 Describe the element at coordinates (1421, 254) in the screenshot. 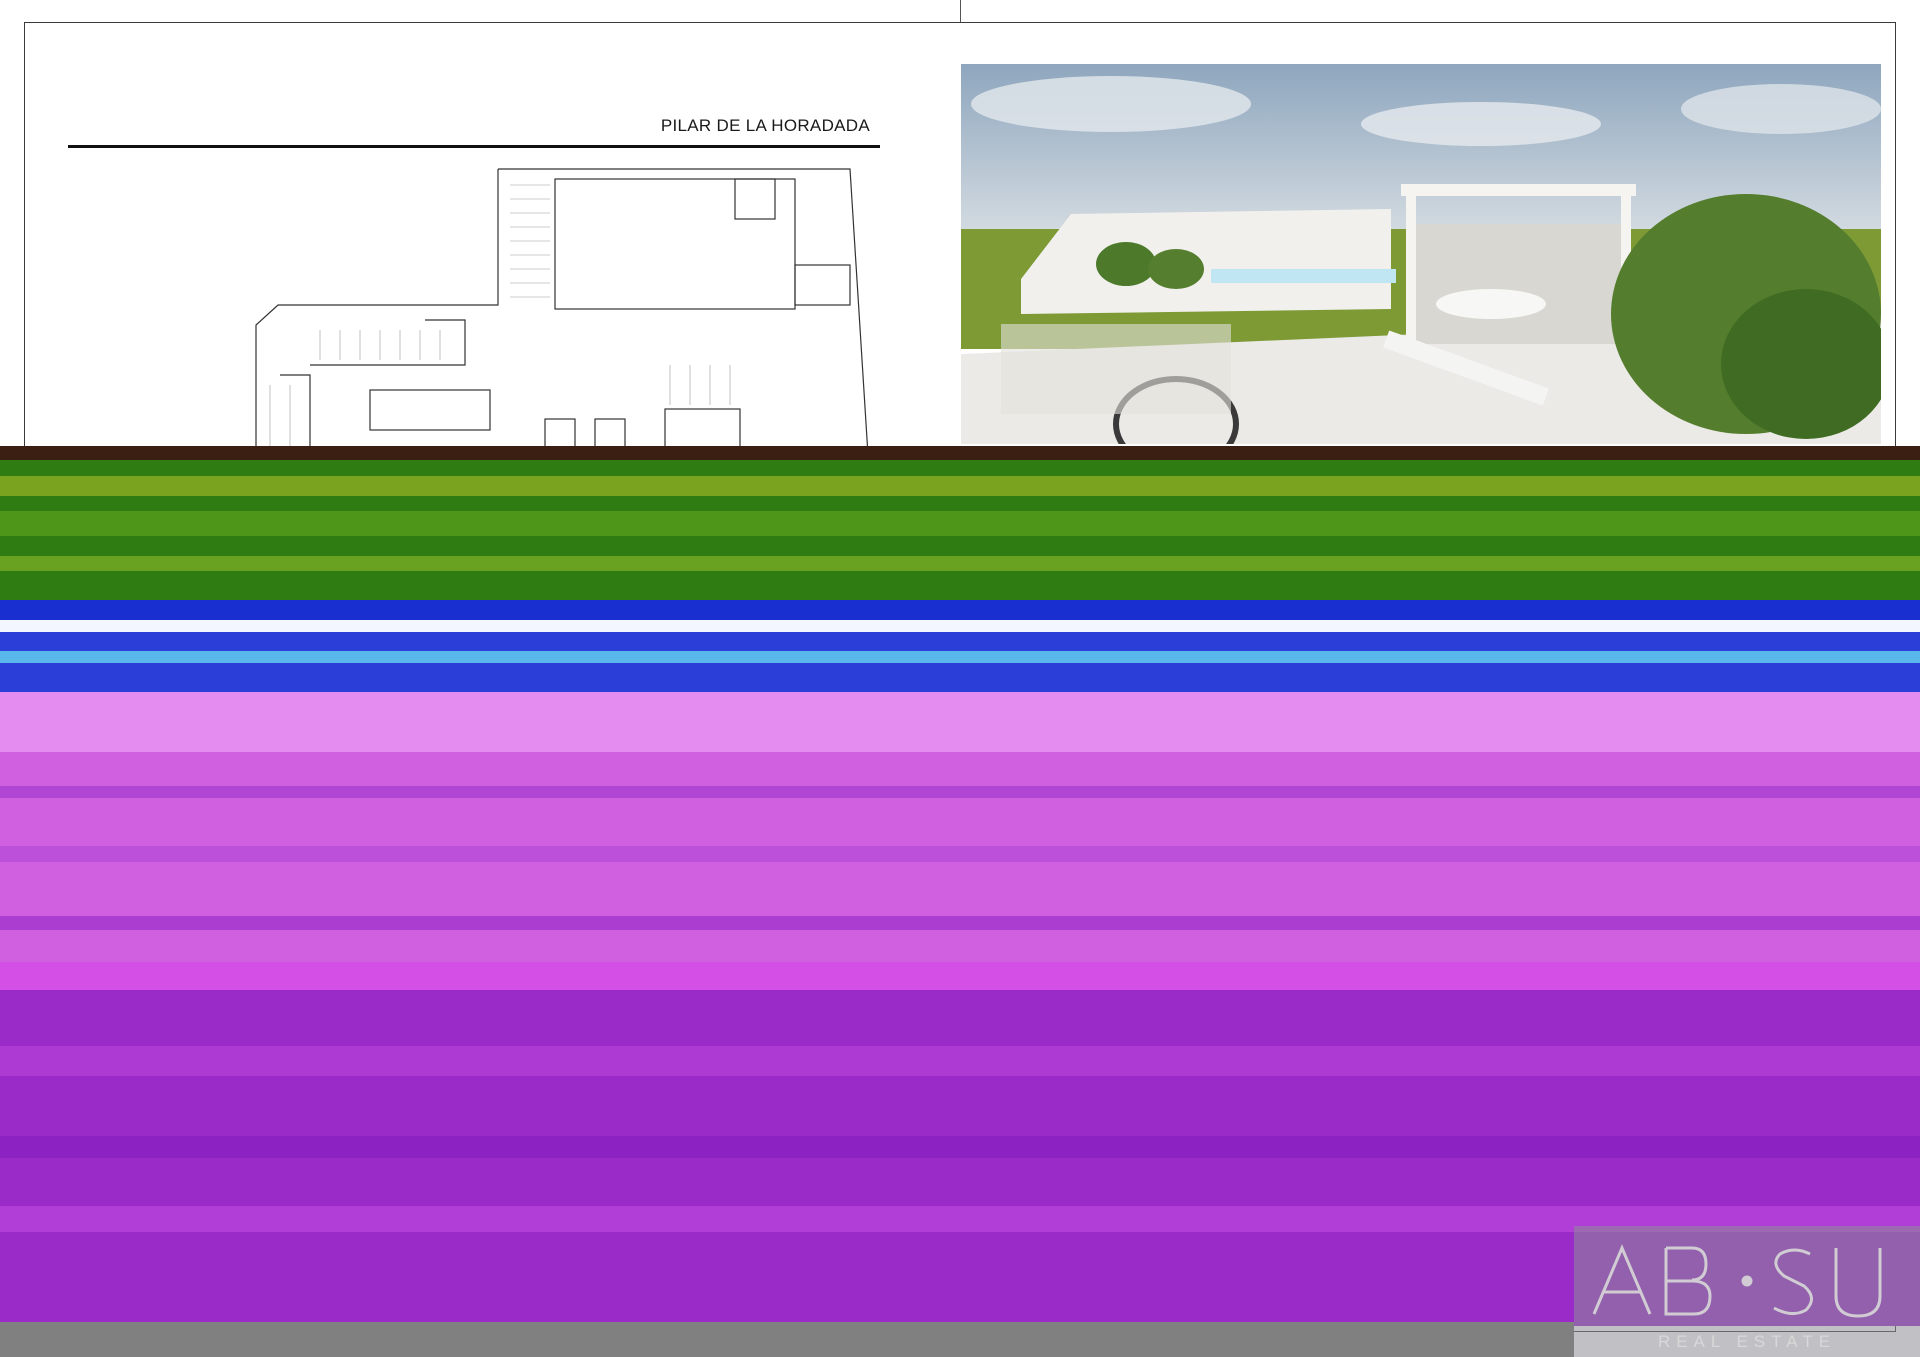

I see `terrace-render-image` at that location.